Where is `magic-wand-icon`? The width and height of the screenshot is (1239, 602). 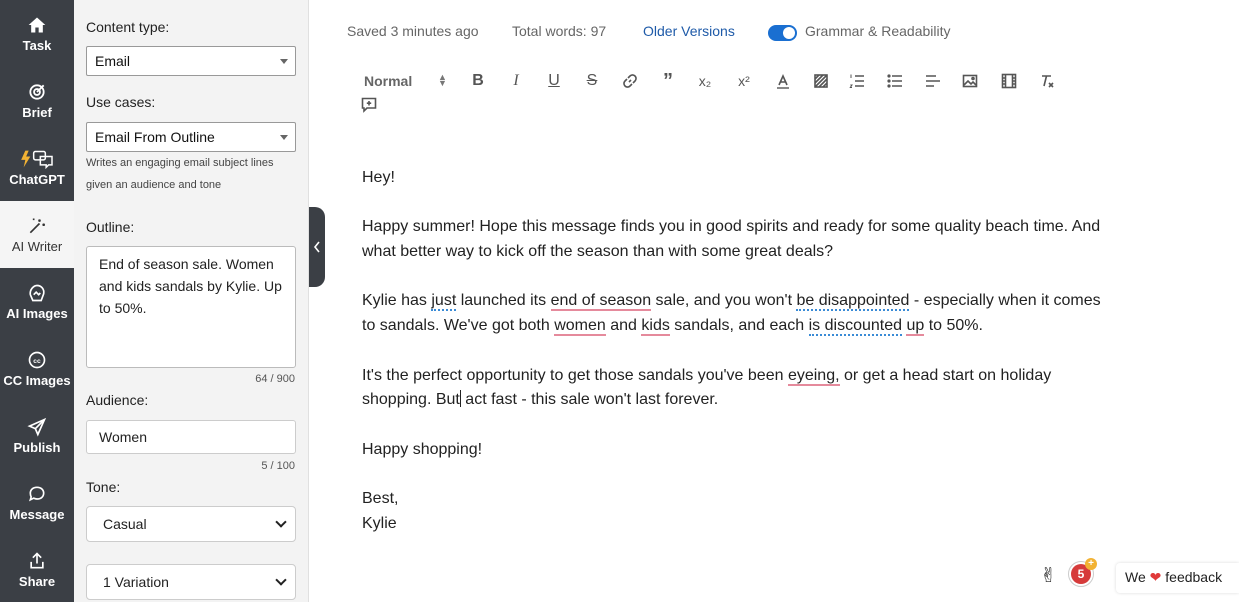 magic-wand-icon is located at coordinates (37, 225).